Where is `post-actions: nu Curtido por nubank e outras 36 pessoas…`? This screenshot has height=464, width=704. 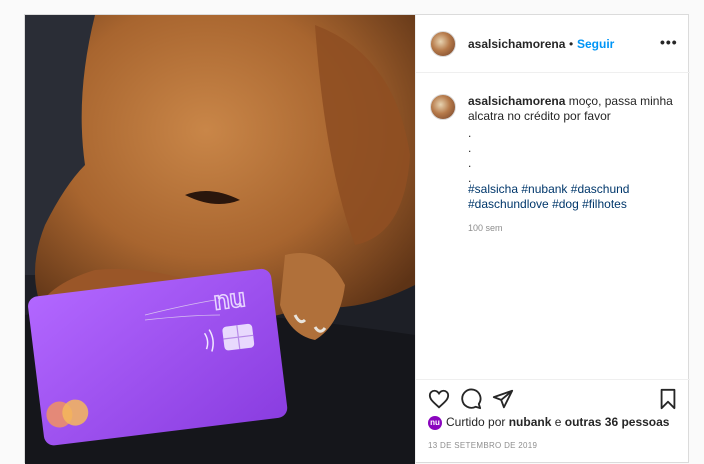
post-actions: nu Curtido por nubank e outras 36 pessoas… is located at coordinates (553, 421).